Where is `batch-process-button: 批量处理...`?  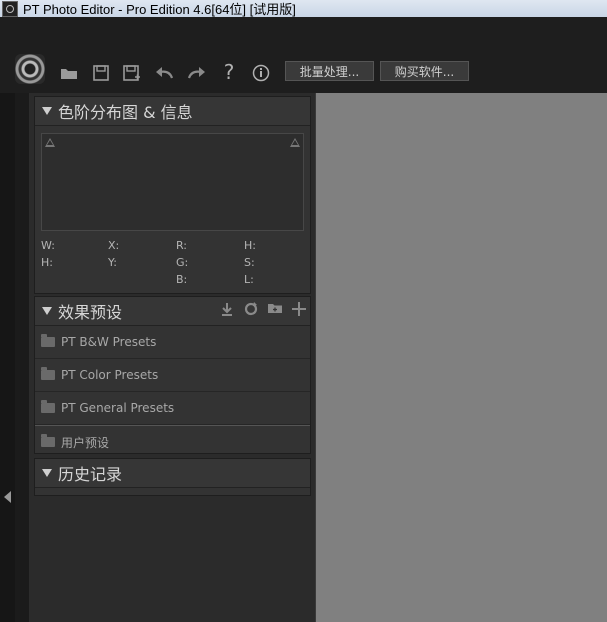
batch-process-button: 批量处理... is located at coordinates (329, 71).